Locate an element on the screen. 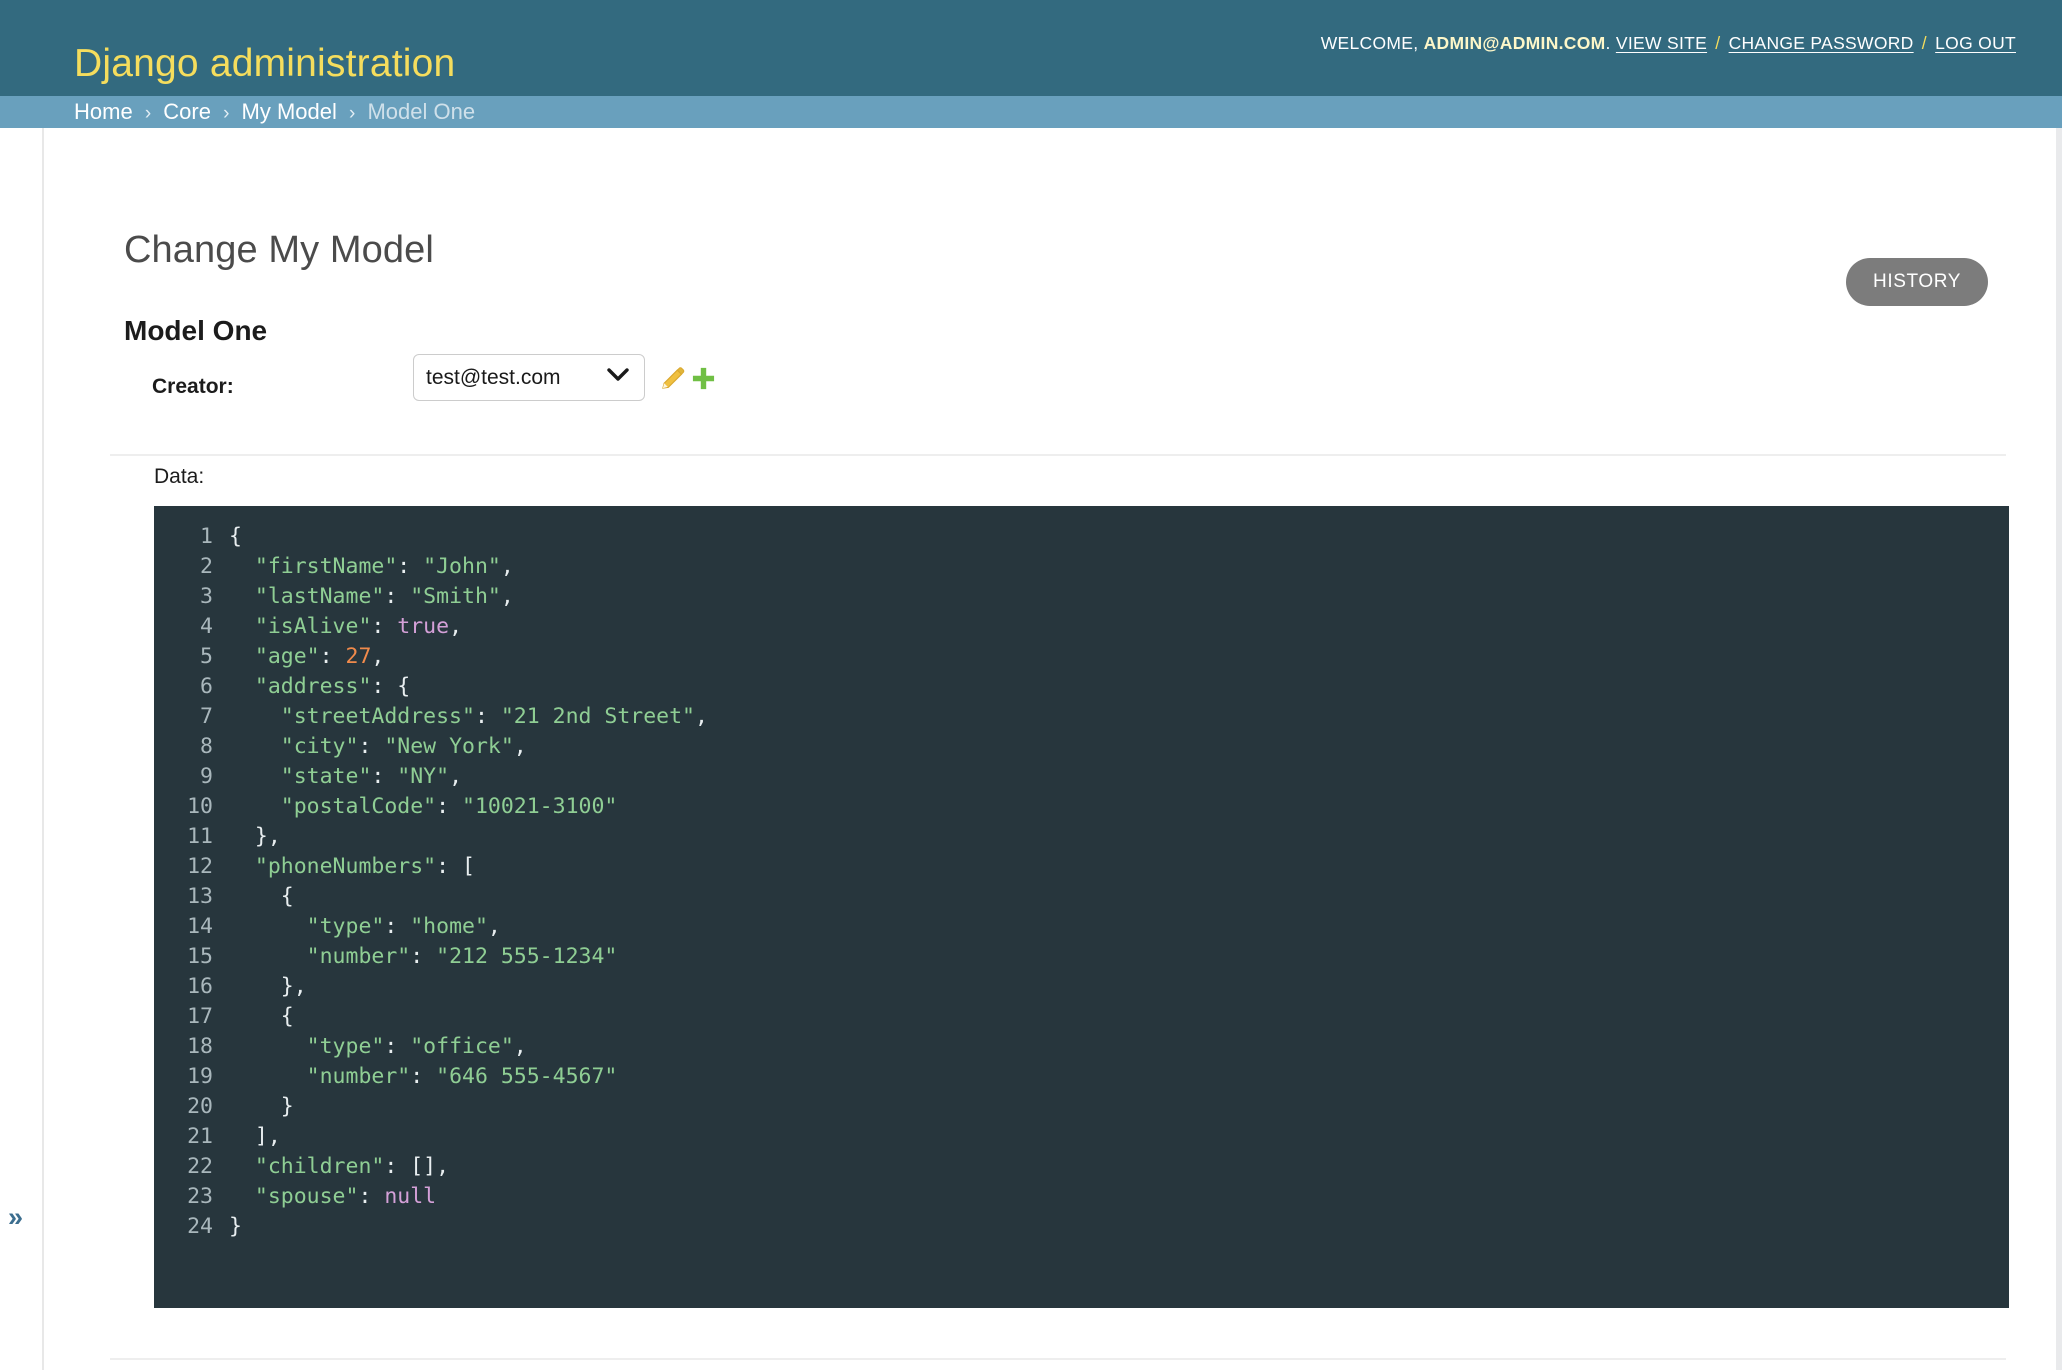 The image size is (2062, 1370). line-number: 2 is located at coordinates (206, 566).